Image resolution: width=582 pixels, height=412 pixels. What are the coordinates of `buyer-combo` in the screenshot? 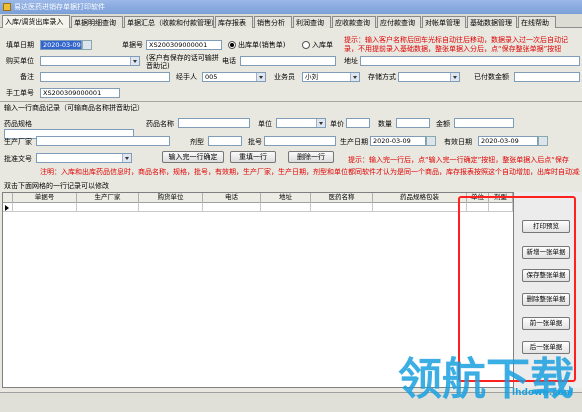 It's located at (90, 61).